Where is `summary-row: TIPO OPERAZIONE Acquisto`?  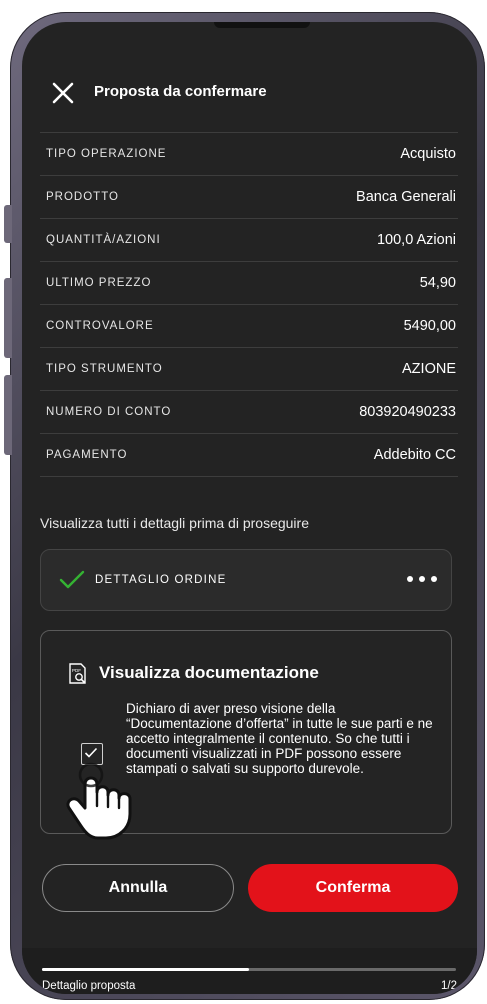 summary-row: TIPO OPERAZIONE Acquisto is located at coordinates (249, 154).